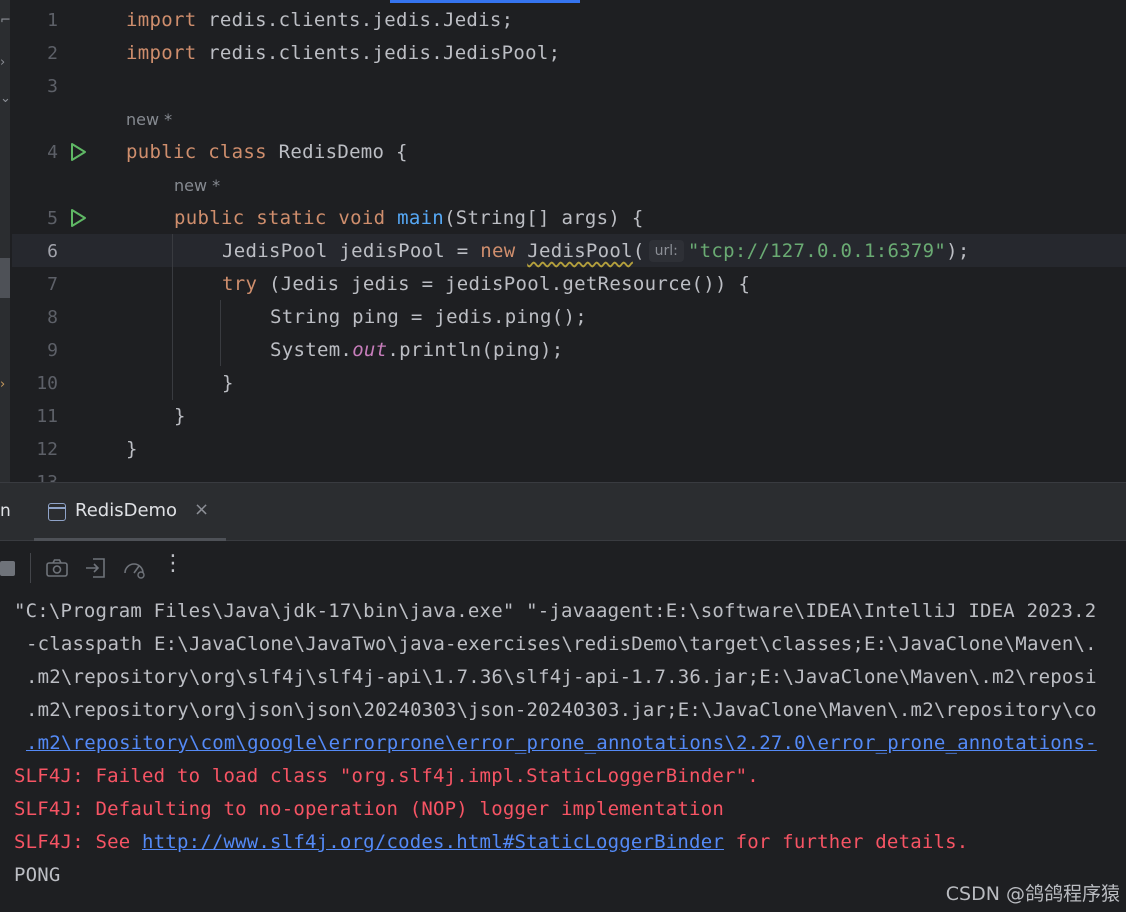  What do you see at coordinates (563, 449) in the screenshot?
I see `code-line-12: 12 }` at bounding box center [563, 449].